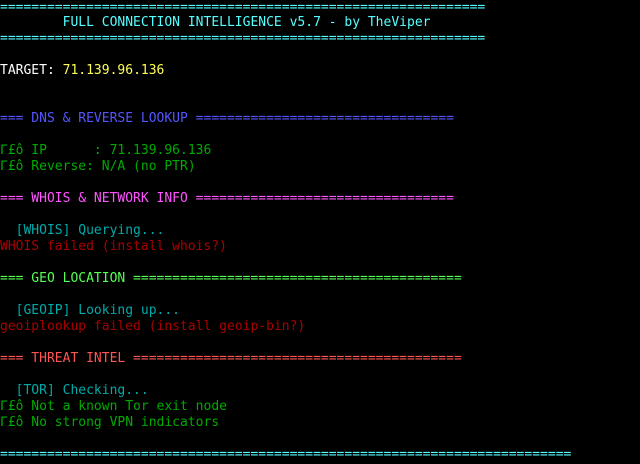  What do you see at coordinates (106, 150) in the screenshot?
I see `dns-ip-line: Γ£ô IP : 71.139.96.136` at bounding box center [106, 150].